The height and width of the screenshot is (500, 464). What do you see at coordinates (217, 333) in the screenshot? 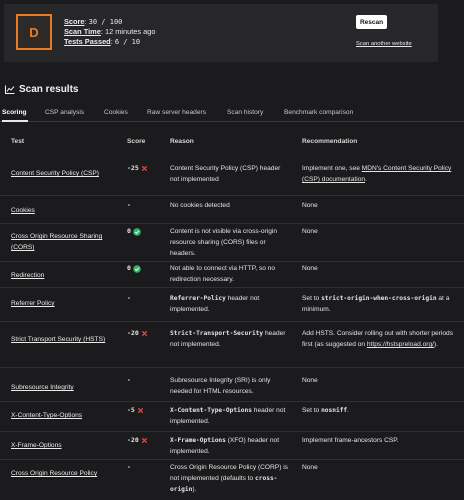
I see `header-name-code: Strict-Transport-Security` at bounding box center [217, 333].